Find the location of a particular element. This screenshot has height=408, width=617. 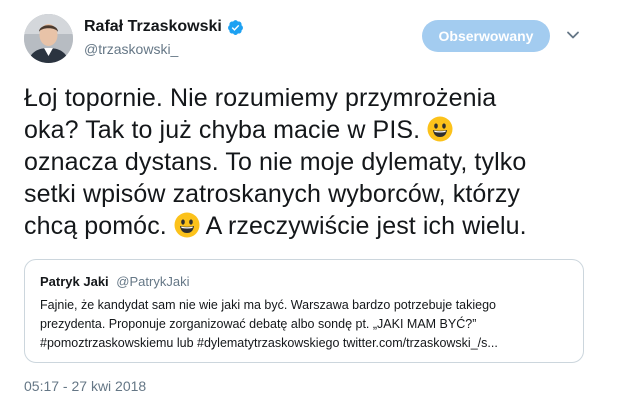

chevron-down-icon is located at coordinates (573, 35).